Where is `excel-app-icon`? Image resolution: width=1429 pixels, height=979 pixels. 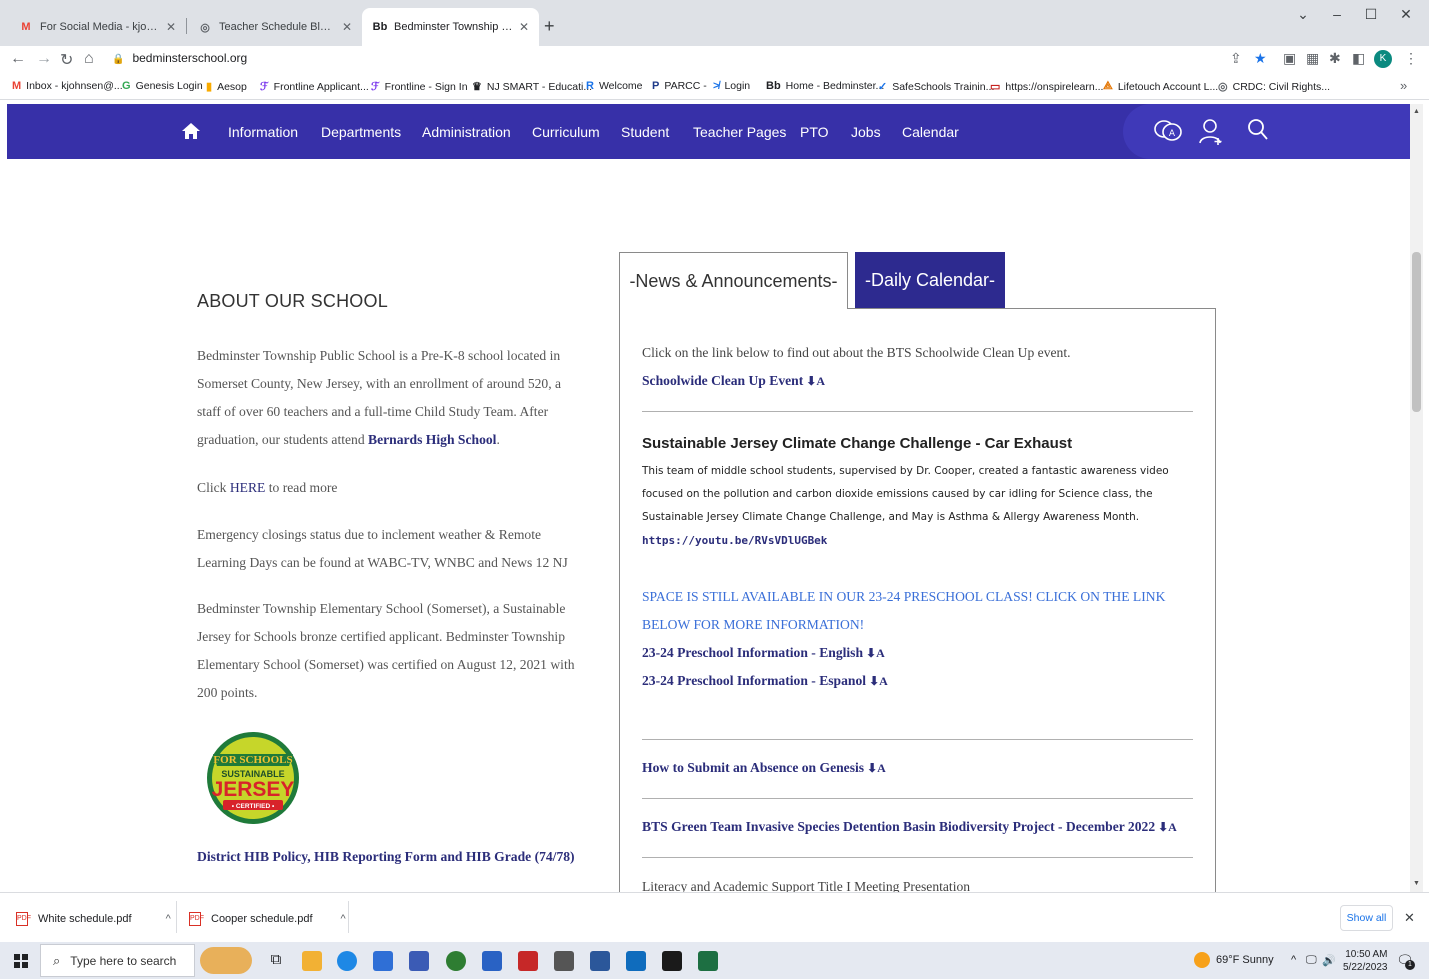 excel-app-icon is located at coordinates (708, 961).